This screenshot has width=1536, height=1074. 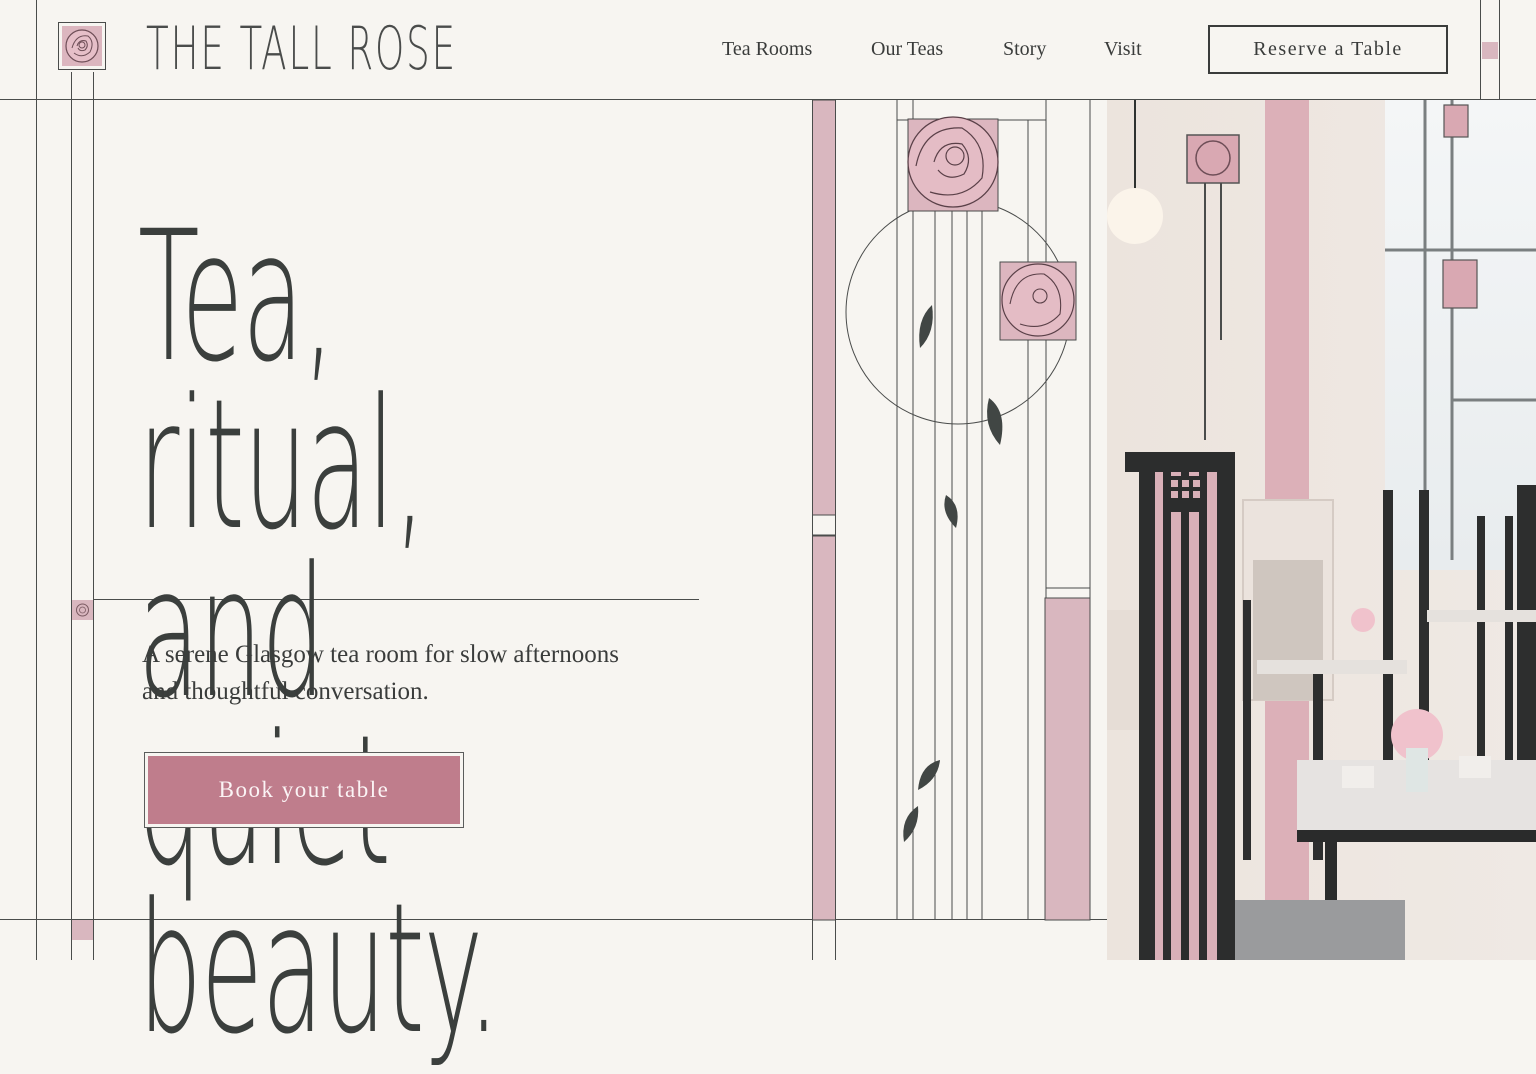 I want to click on grid-line-right-b, so click(x=1499, y=50).